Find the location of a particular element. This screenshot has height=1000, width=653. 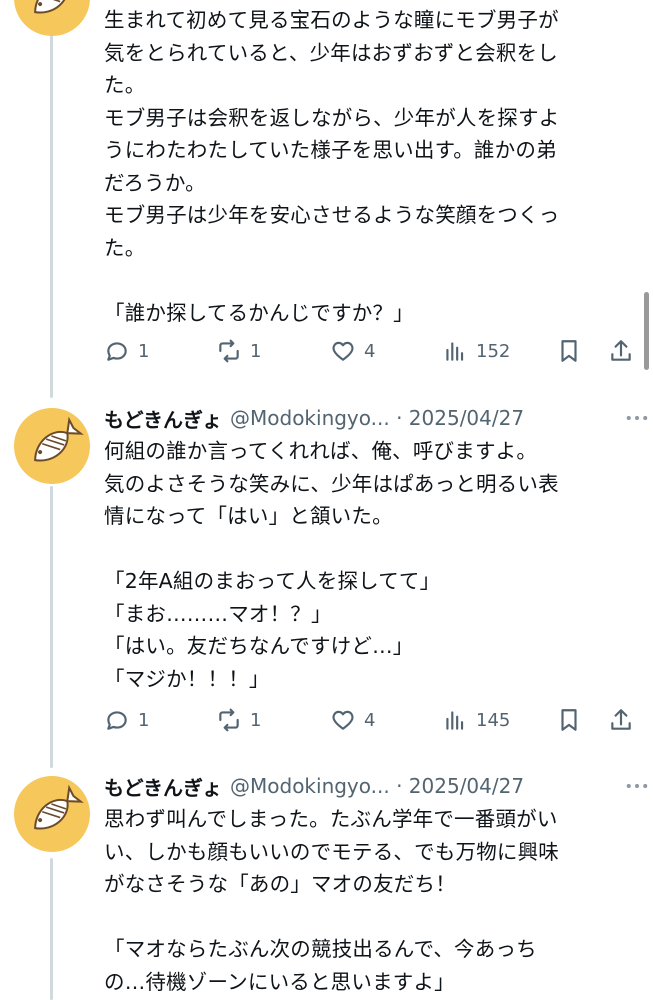

views-count: 152 is located at coordinates (493, 351).